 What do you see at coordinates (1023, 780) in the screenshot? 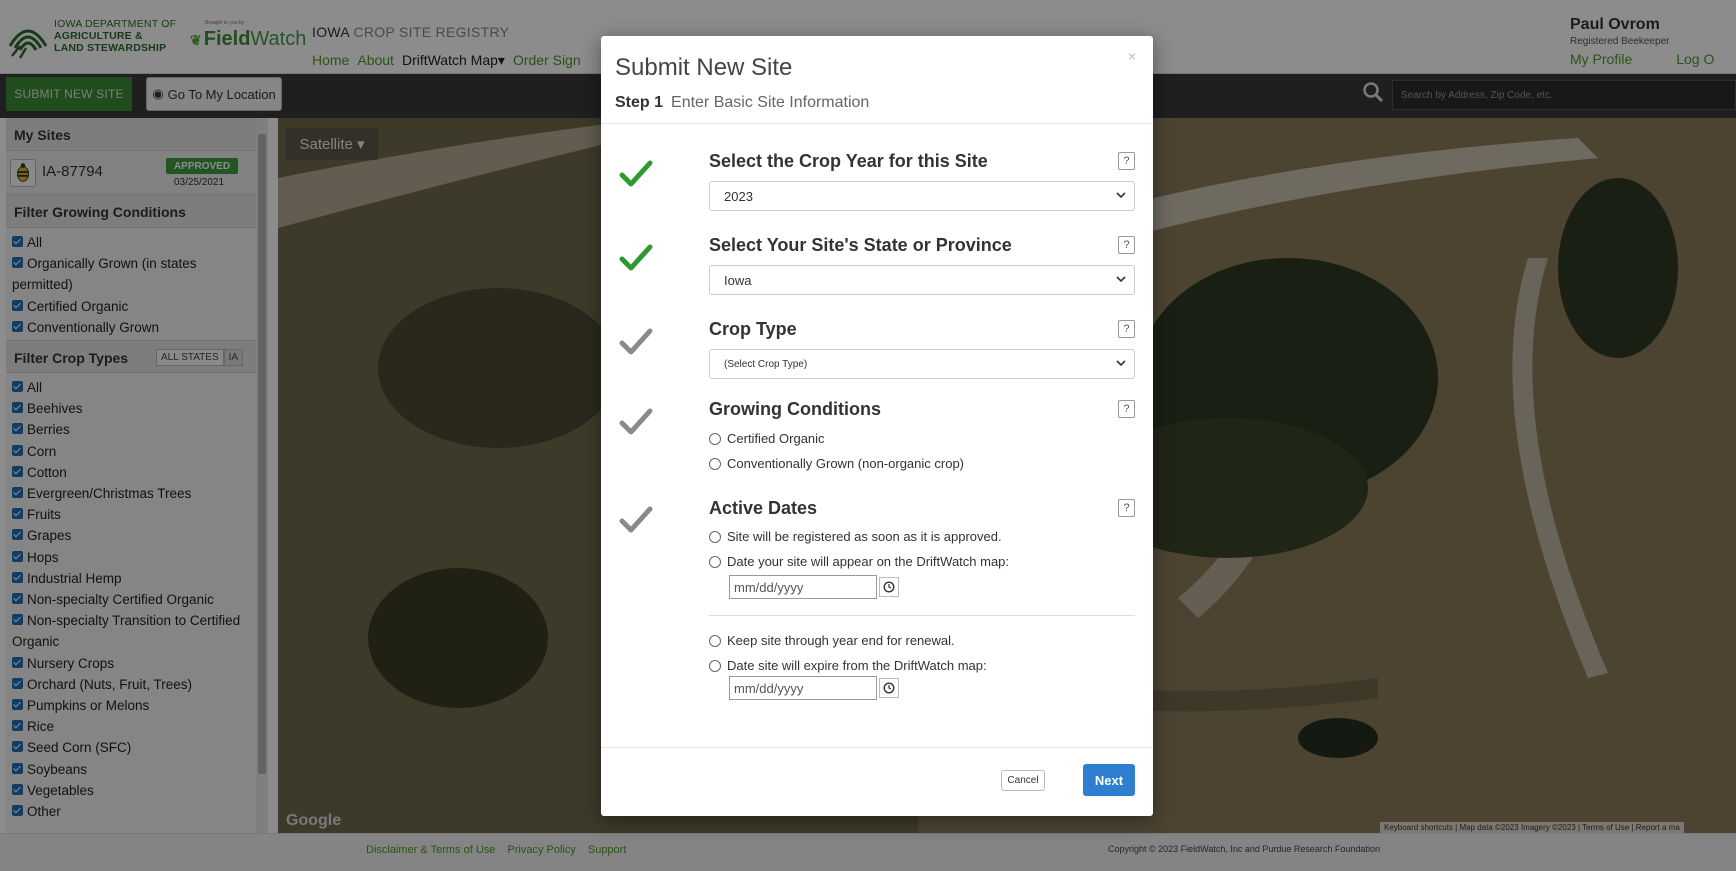
I see `cancel-button: Cancel` at bounding box center [1023, 780].